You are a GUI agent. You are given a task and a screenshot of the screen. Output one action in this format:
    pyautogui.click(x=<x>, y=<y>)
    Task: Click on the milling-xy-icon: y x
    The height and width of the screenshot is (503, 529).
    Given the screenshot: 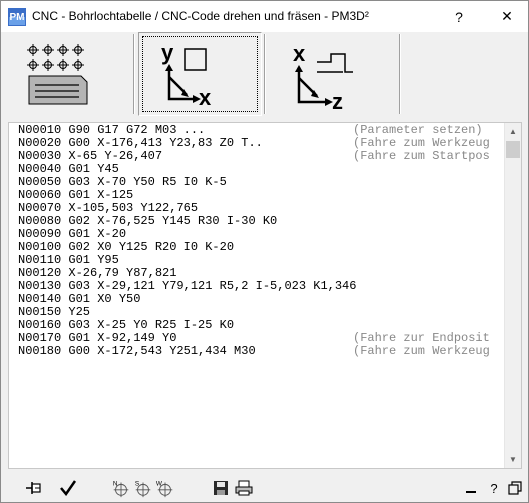 What is the action you would take?
    pyautogui.click(x=186, y=75)
    